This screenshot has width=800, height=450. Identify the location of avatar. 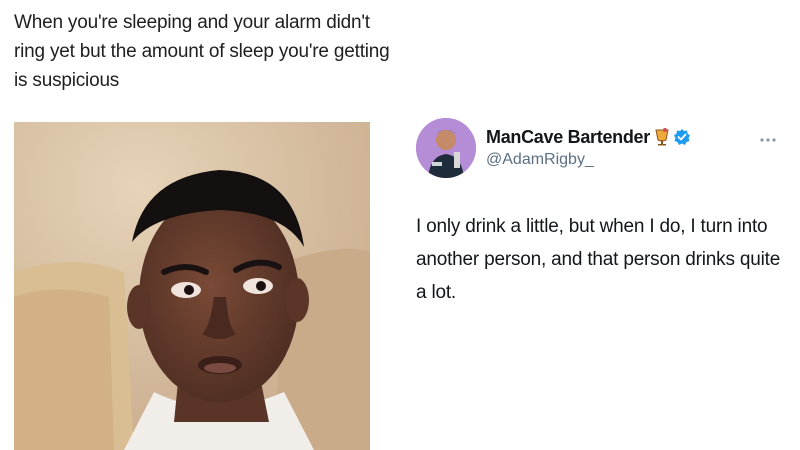
(446, 148).